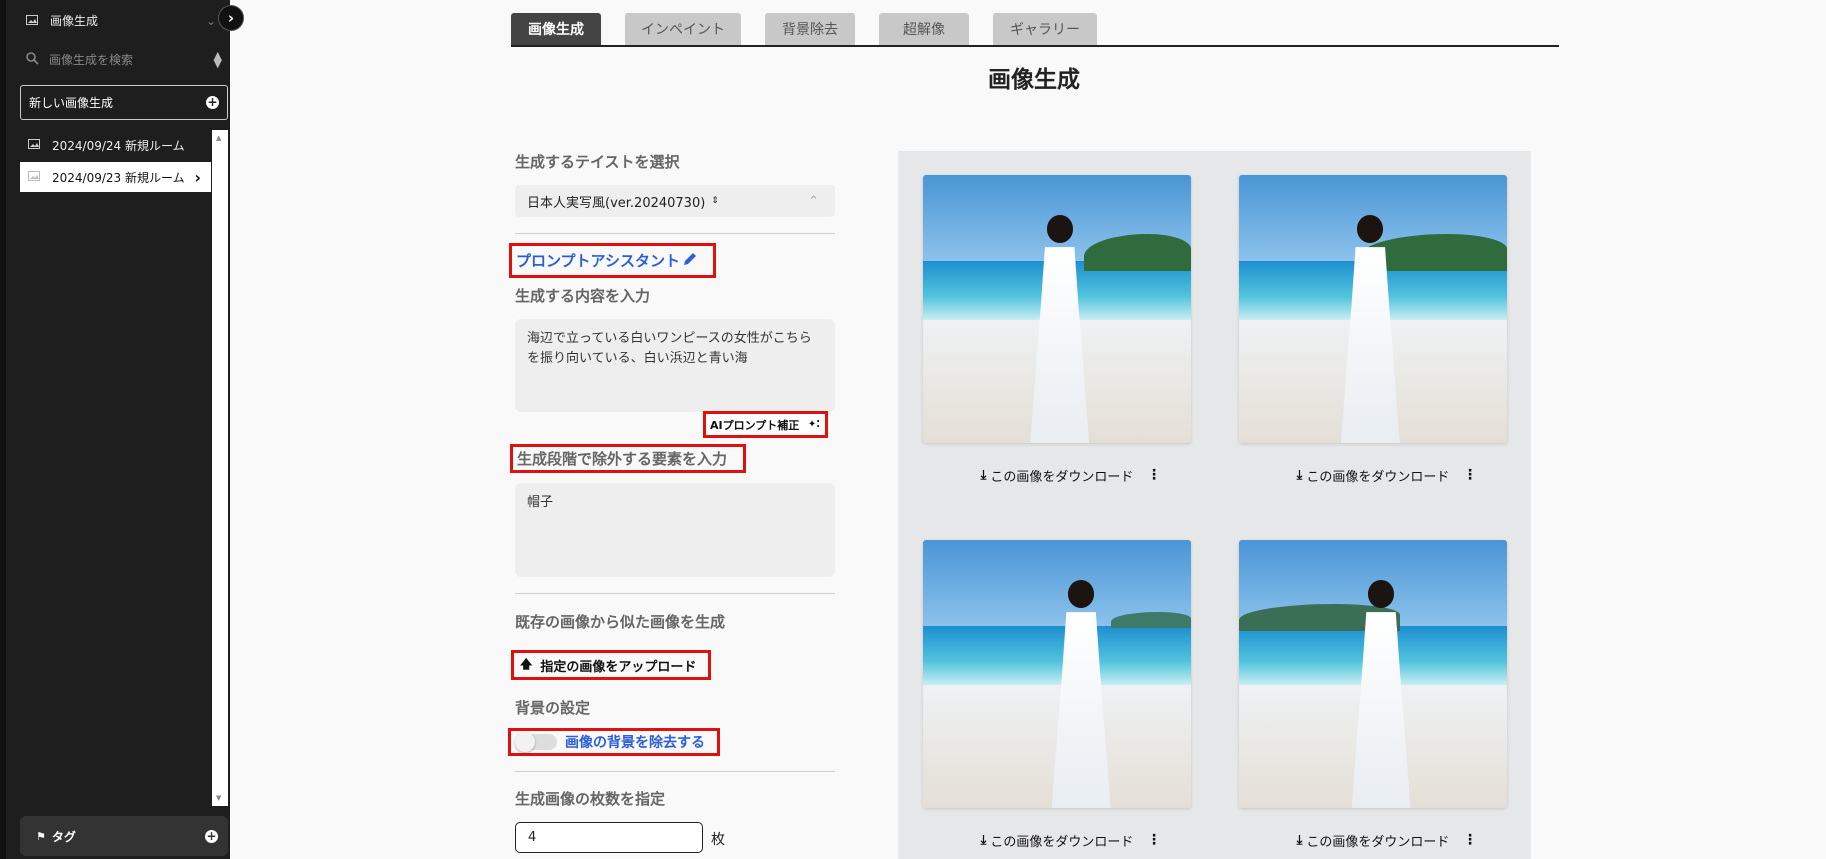  Describe the element at coordinates (635, 743) in the screenshot. I see `remove-background-label: 画像の背景を除去する` at that location.